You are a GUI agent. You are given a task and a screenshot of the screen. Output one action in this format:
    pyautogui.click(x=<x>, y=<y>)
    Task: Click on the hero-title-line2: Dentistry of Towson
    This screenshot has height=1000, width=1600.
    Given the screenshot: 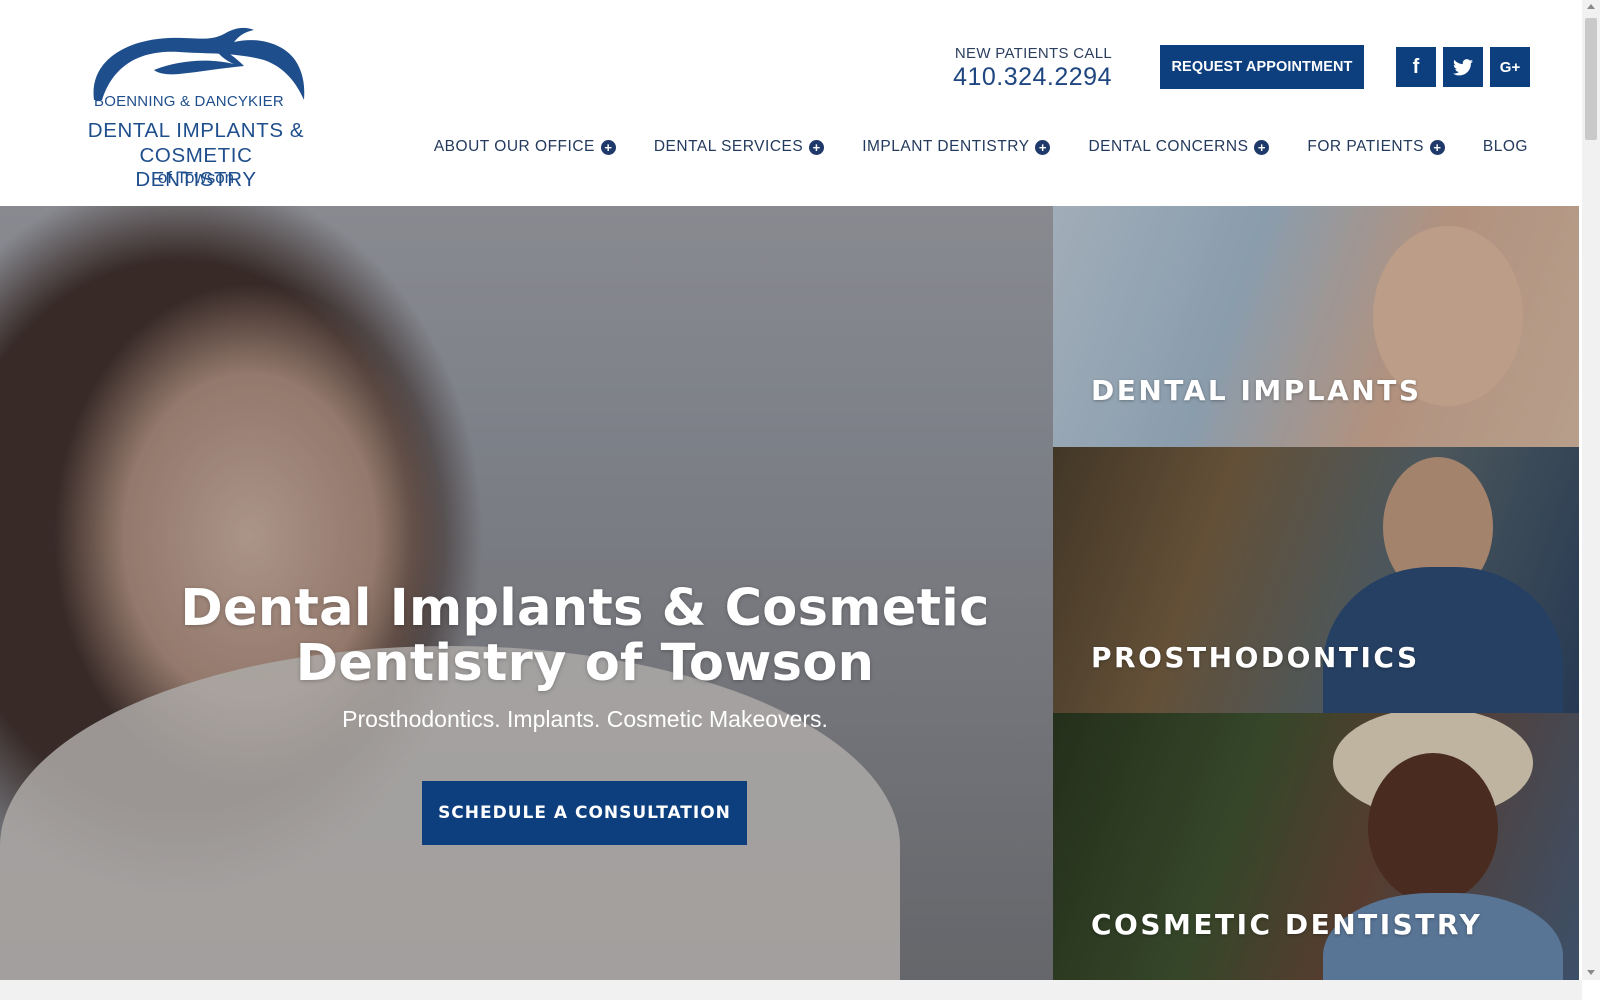 What is the action you would take?
    pyautogui.click(x=585, y=663)
    